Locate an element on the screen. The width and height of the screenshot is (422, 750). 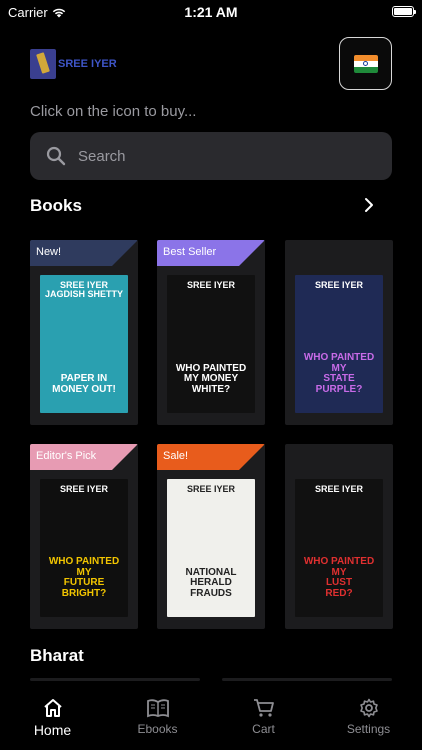
book-cover-title: PAPER IN MONEY OUT! is located at coordinates (84, 384).